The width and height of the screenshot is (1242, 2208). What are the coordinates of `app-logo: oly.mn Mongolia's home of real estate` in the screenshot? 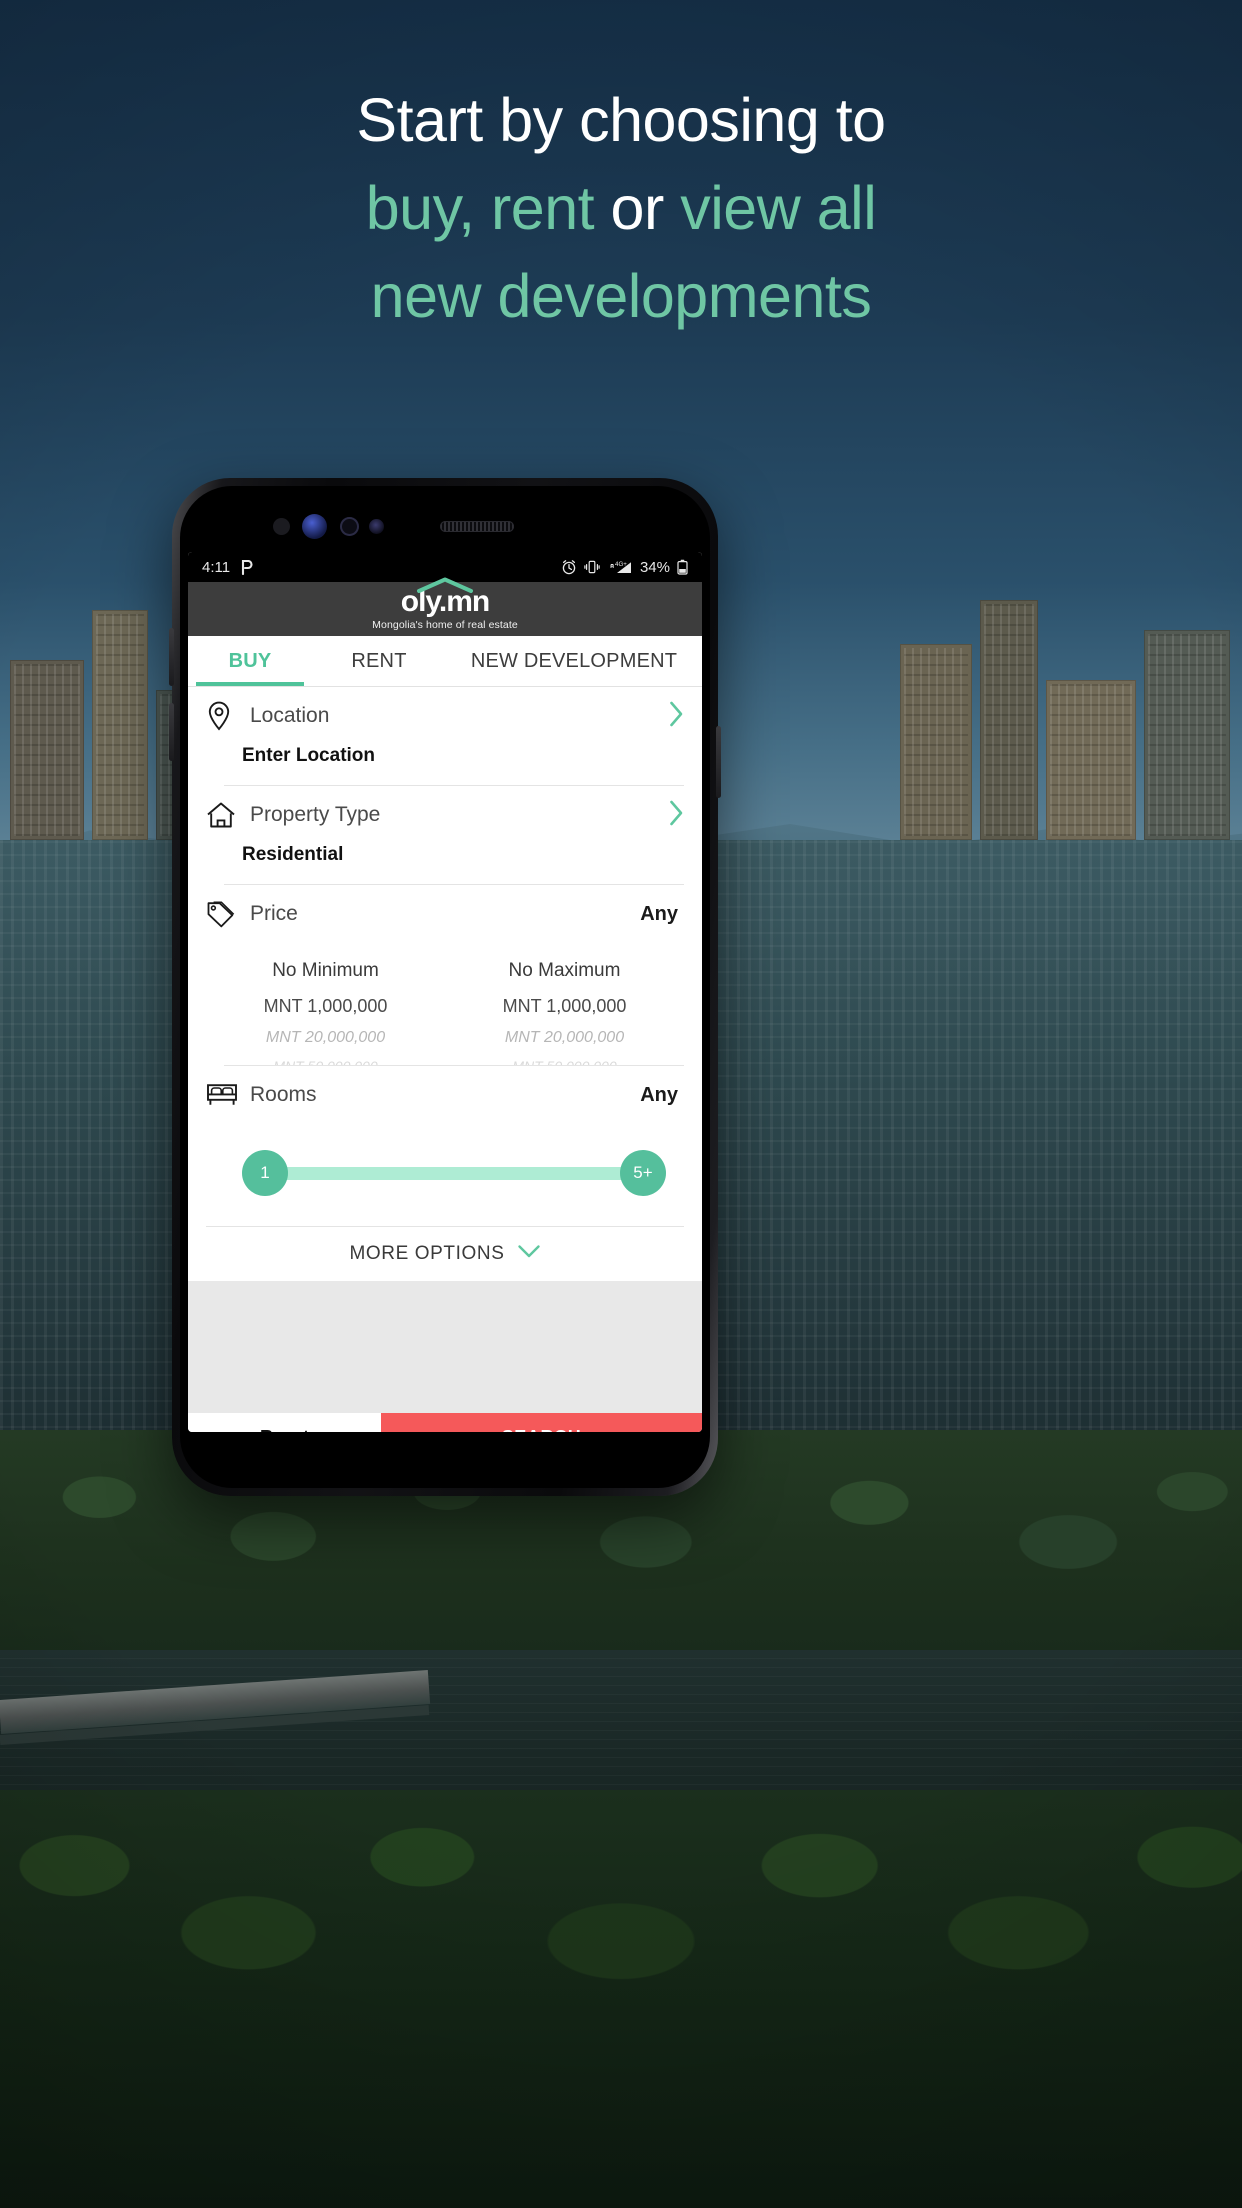 It's located at (445, 604).